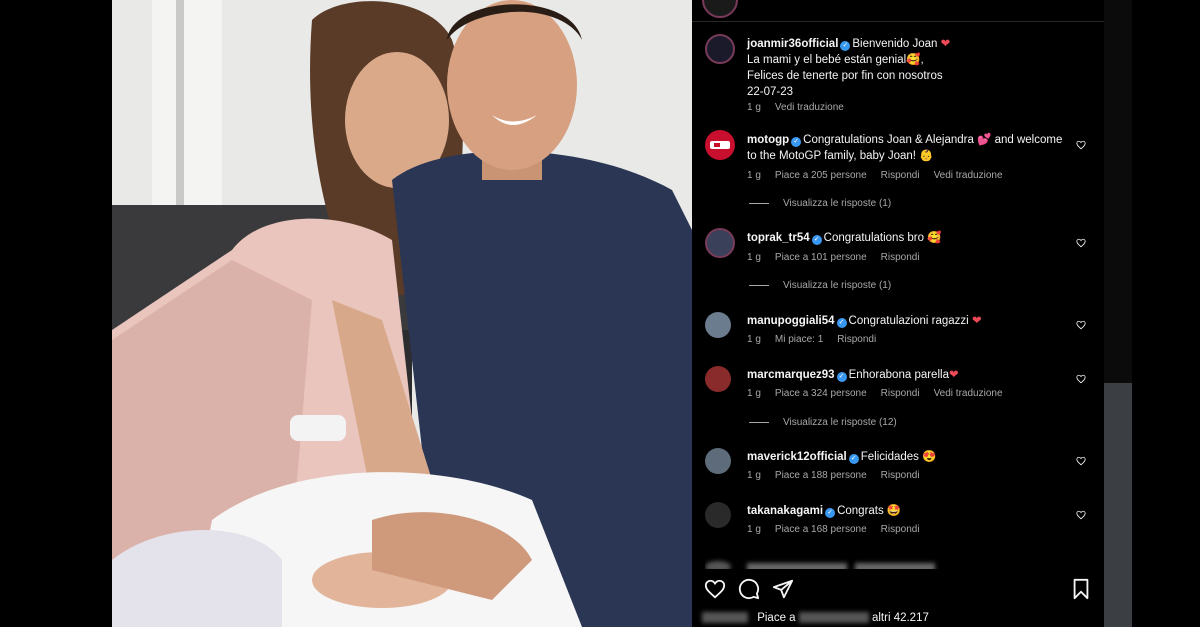  Describe the element at coordinates (898, 21) in the screenshot. I see `header-divider` at that location.